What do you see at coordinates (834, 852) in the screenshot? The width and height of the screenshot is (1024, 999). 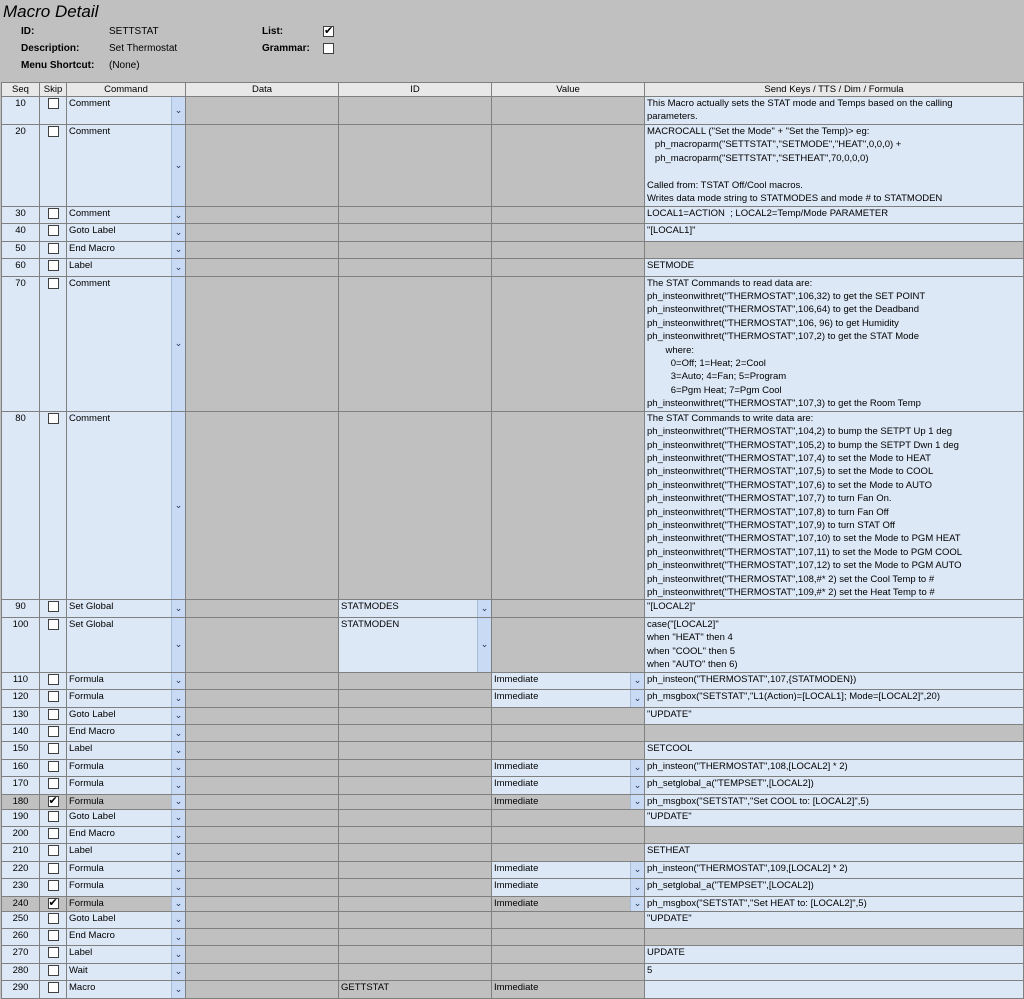 I see `formula-cell: SETHEAT` at bounding box center [834, 852].